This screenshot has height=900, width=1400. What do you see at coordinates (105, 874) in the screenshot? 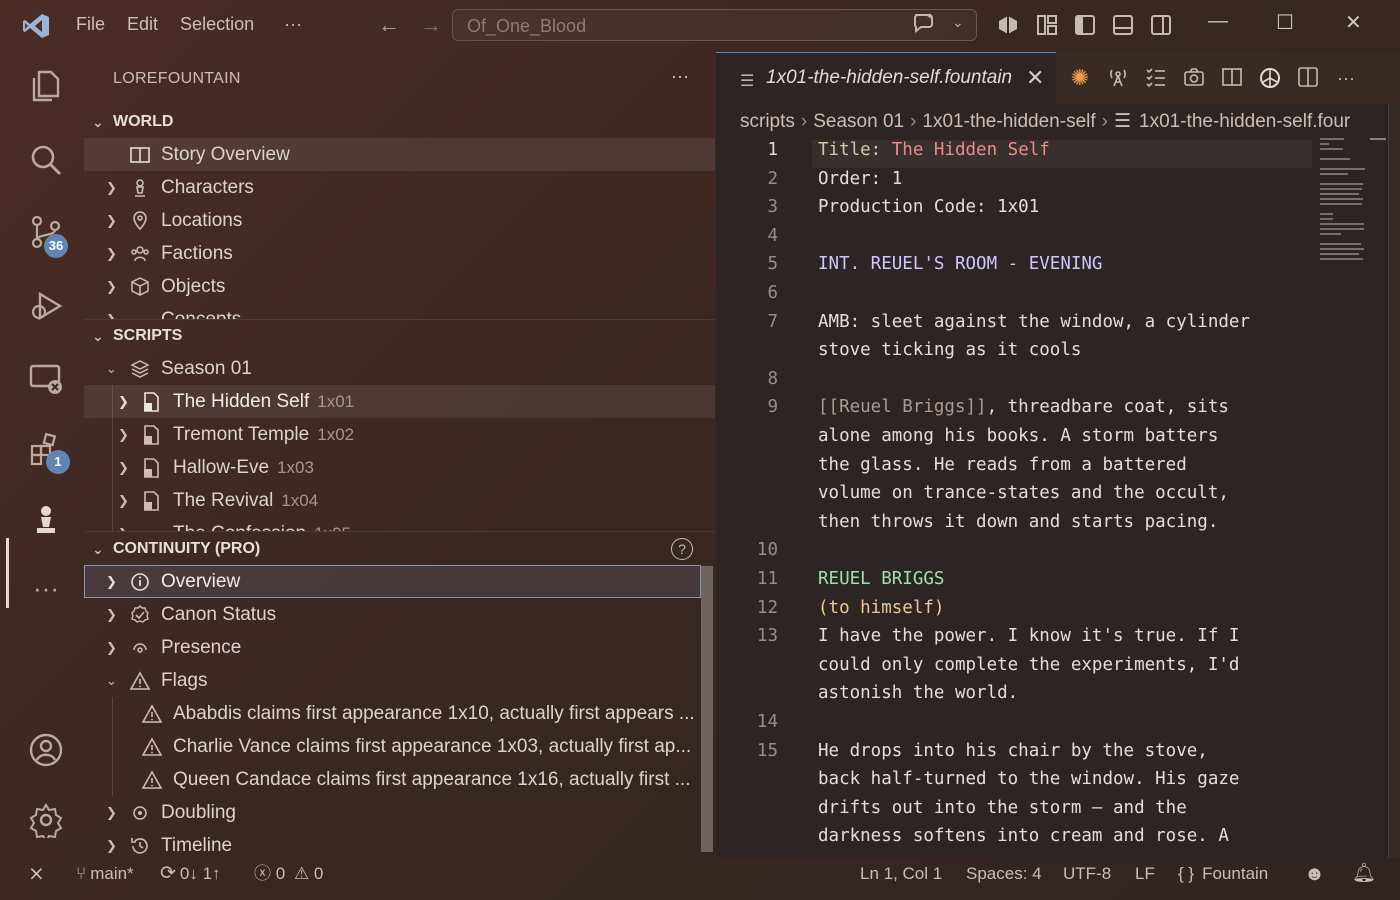
I see `branch-indicator: ⑂ main*` at bounding box center [105, 874].